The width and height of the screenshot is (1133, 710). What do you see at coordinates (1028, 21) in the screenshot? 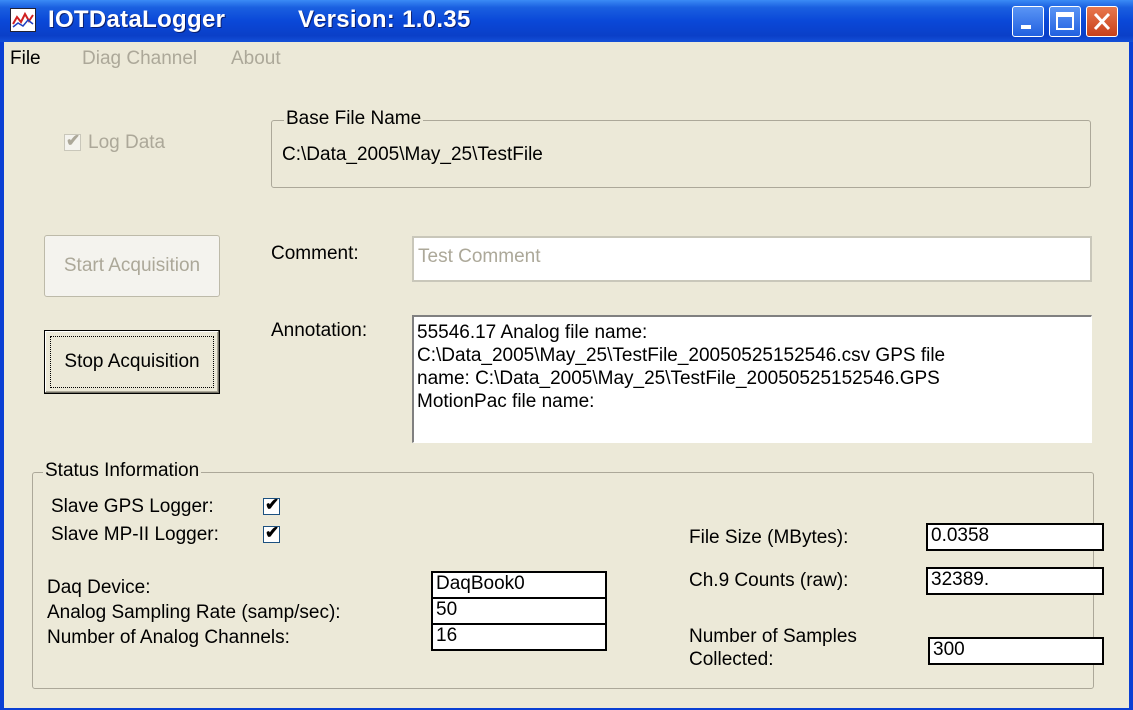
I see `minimize-button` at bounding box center [1028, 21].